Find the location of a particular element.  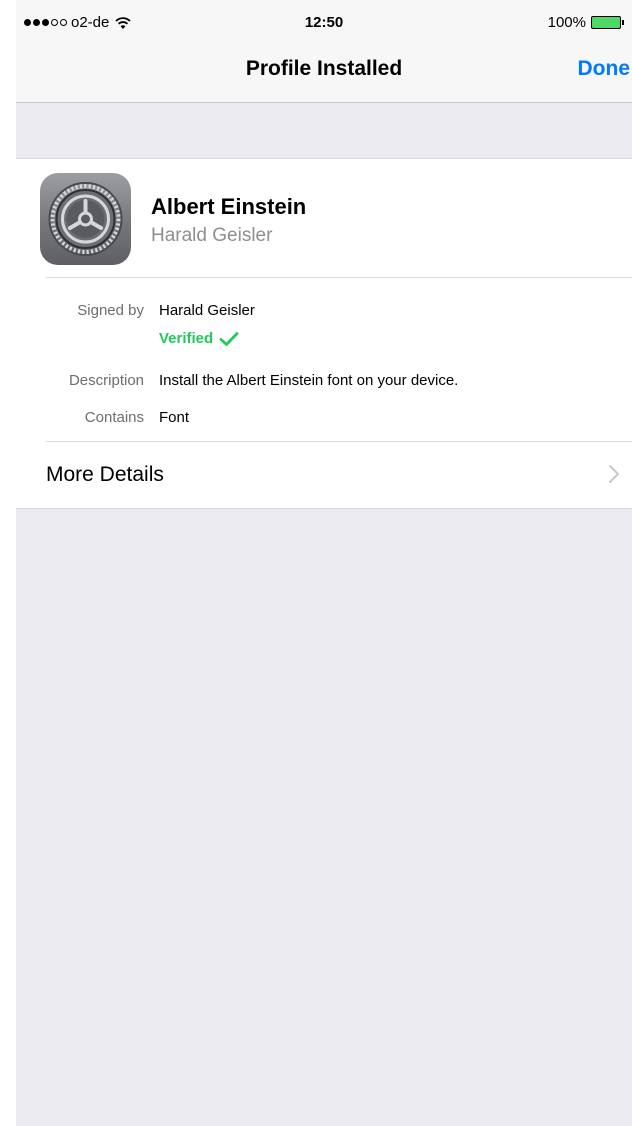

gear-icon is located at coordinates (85, 219).